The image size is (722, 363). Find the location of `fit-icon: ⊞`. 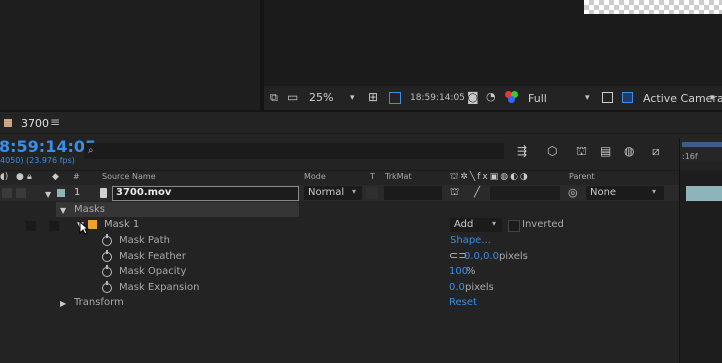

fit-icon: ⊞ is located at coordinates (373, 97).